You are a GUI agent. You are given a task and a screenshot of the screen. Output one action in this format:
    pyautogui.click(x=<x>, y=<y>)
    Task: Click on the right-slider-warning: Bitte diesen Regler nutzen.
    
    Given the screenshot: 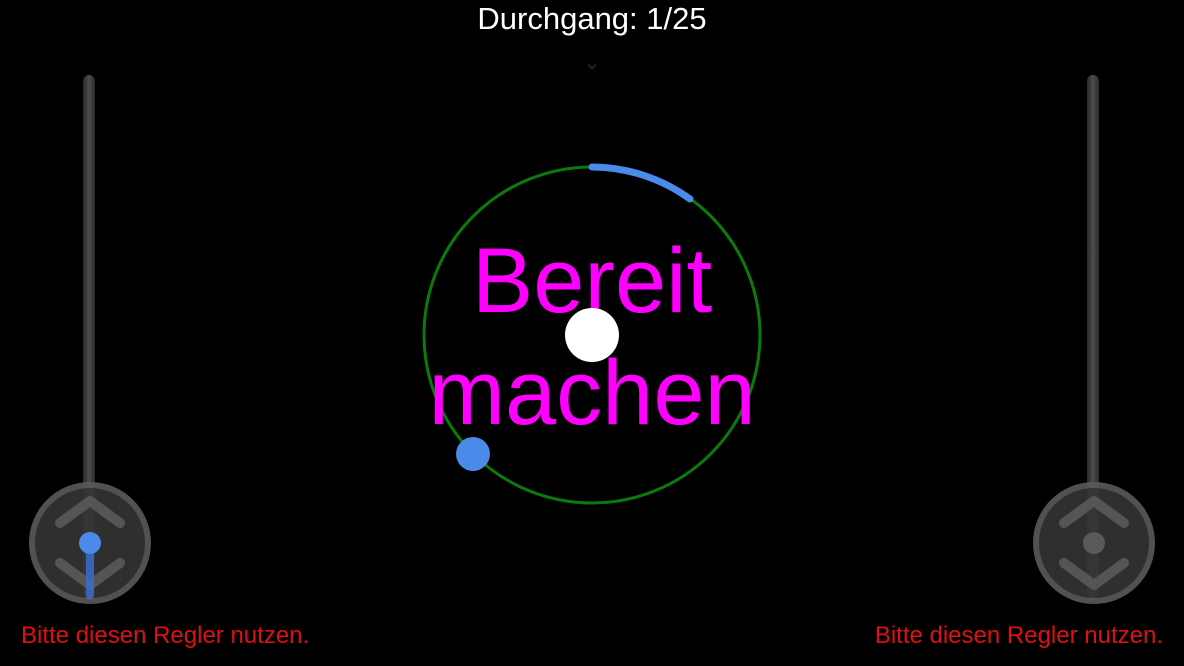 What is the action you would take?
    pyautogui.click(x=1018, y=635)
    